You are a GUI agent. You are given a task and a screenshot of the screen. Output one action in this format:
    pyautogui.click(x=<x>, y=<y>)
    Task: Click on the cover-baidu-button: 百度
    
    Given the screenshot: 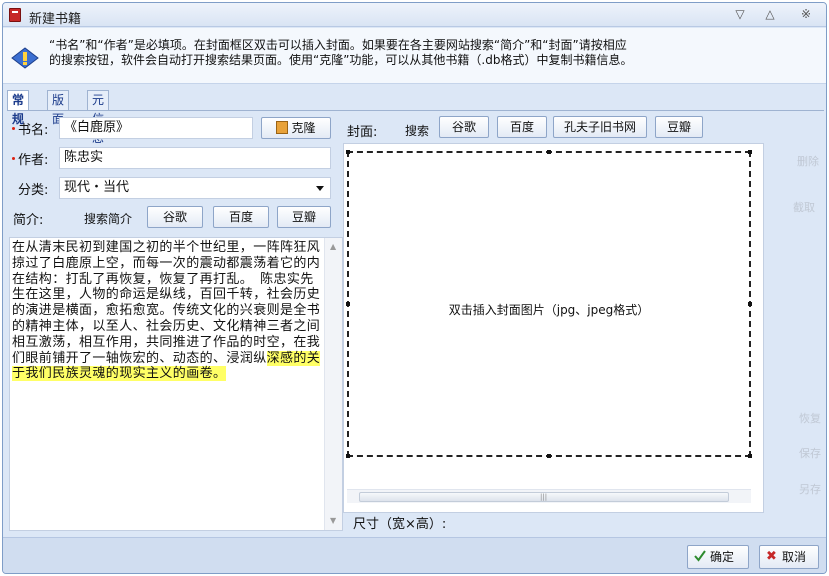 What is the action you would take?
    pyautogui.click(x=522, y=127)
    